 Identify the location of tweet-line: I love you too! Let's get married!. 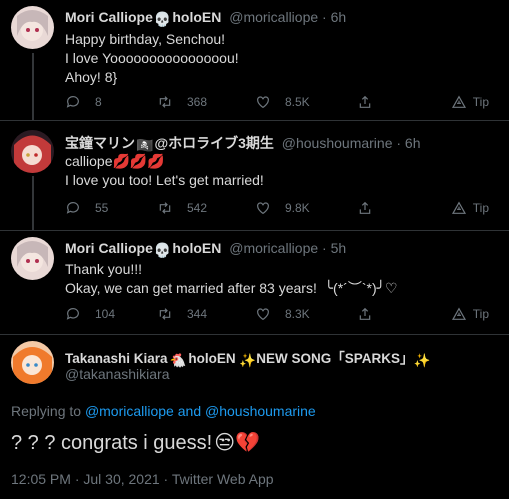
(164, 180).